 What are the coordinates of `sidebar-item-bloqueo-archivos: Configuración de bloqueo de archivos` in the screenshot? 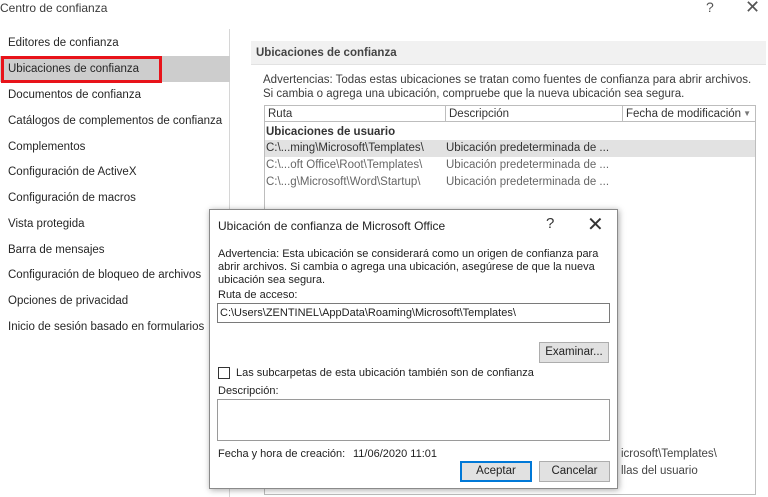 It's located at (115, 275).